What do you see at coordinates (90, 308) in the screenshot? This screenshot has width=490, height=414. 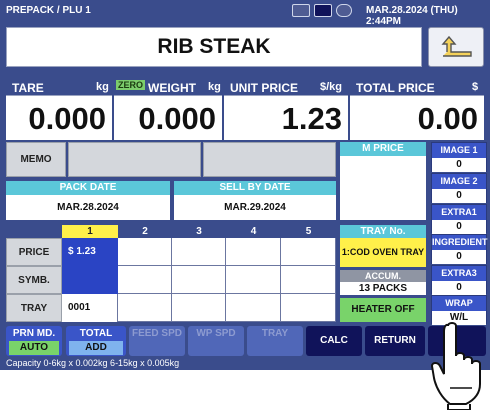 I see `grid-cell-tray-1: 0001` at bounding box center [90, 308].